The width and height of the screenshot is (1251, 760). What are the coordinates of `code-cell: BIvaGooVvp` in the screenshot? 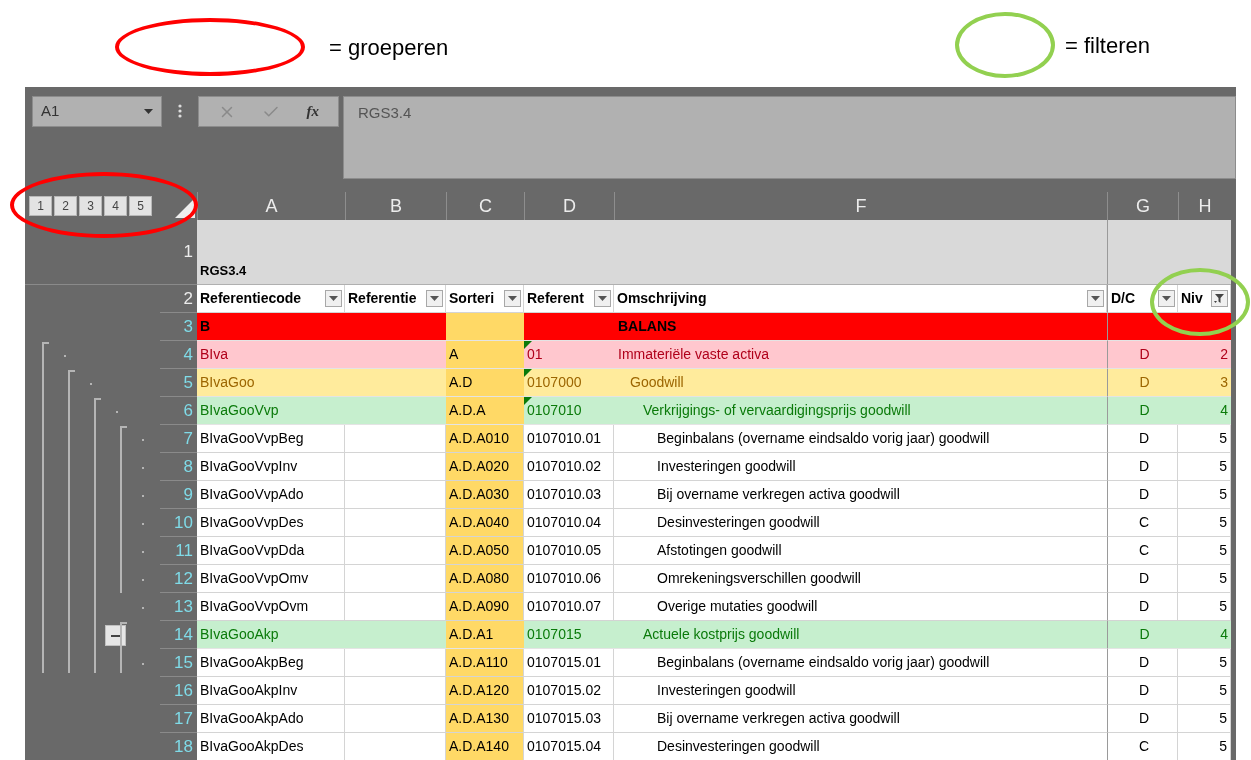 It's located at (271, 411).